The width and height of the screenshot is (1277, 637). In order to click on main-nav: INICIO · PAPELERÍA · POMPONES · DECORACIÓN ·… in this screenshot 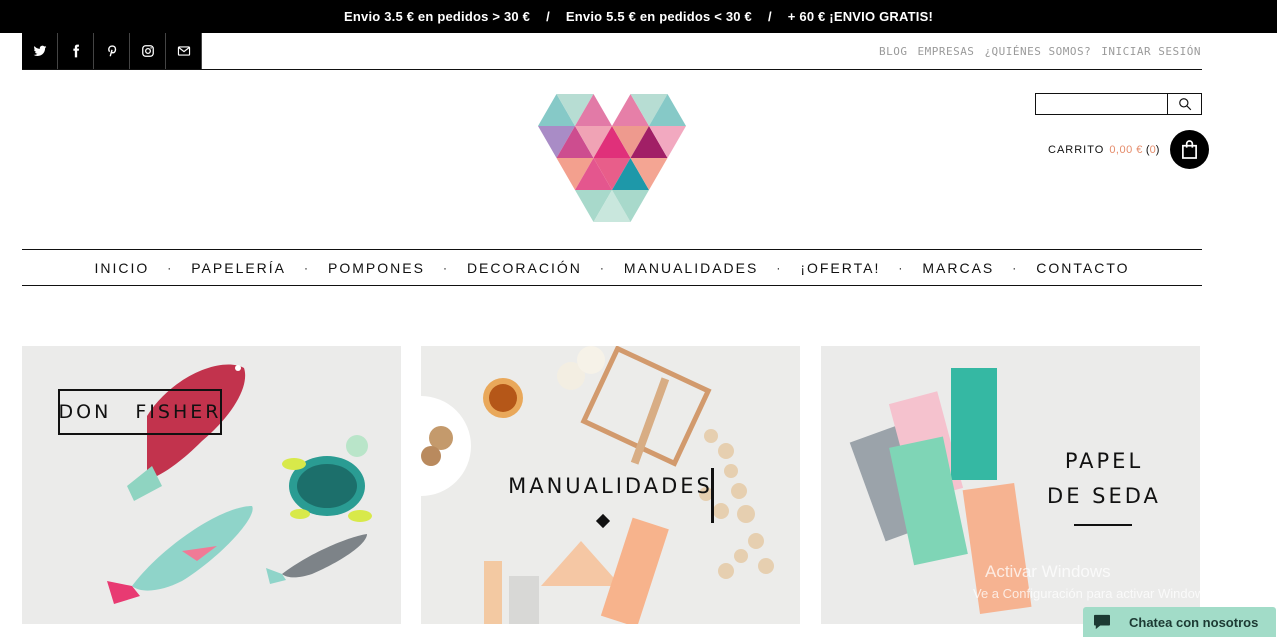, I will do `click(612, 267)`.